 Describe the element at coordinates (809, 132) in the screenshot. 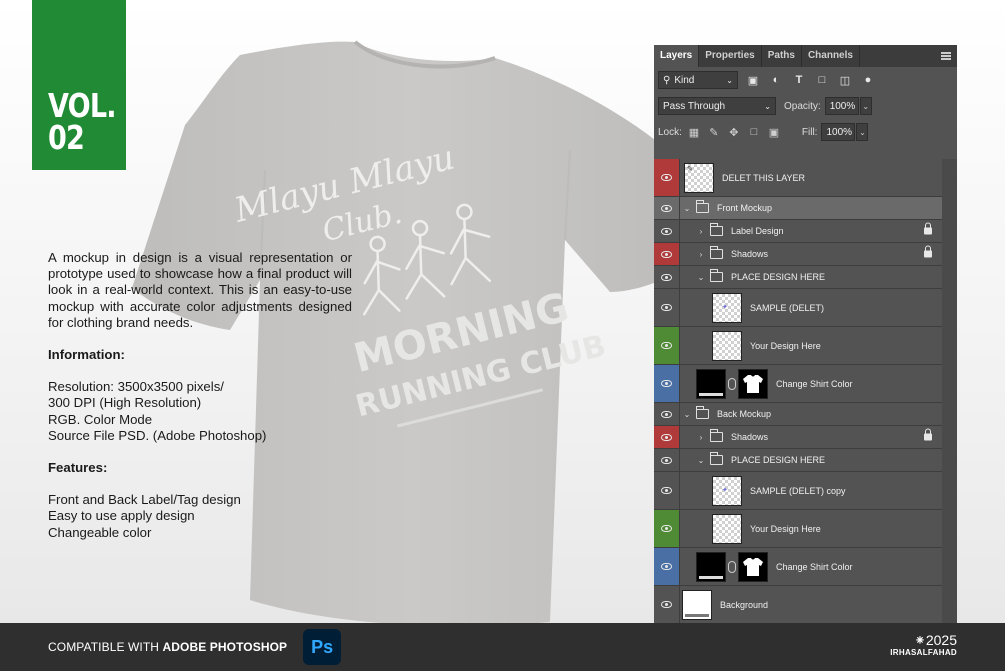

I see `fill-label: Fill:` at that location.